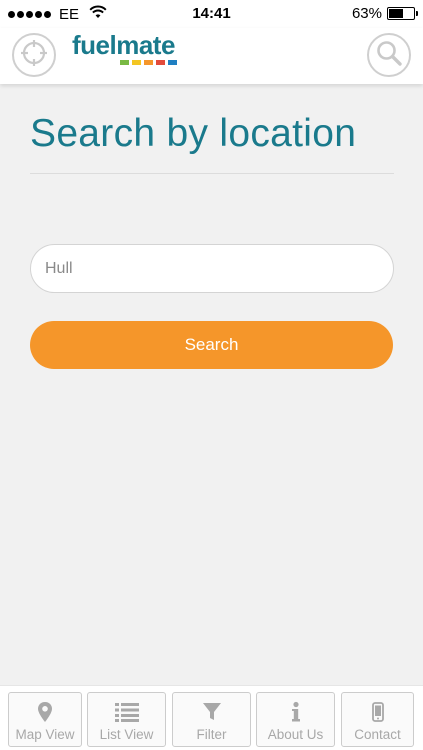 Image resolution: width=423 pixels, height=750 pixels. I want to click on logo-color-bars, so click(152, 62).